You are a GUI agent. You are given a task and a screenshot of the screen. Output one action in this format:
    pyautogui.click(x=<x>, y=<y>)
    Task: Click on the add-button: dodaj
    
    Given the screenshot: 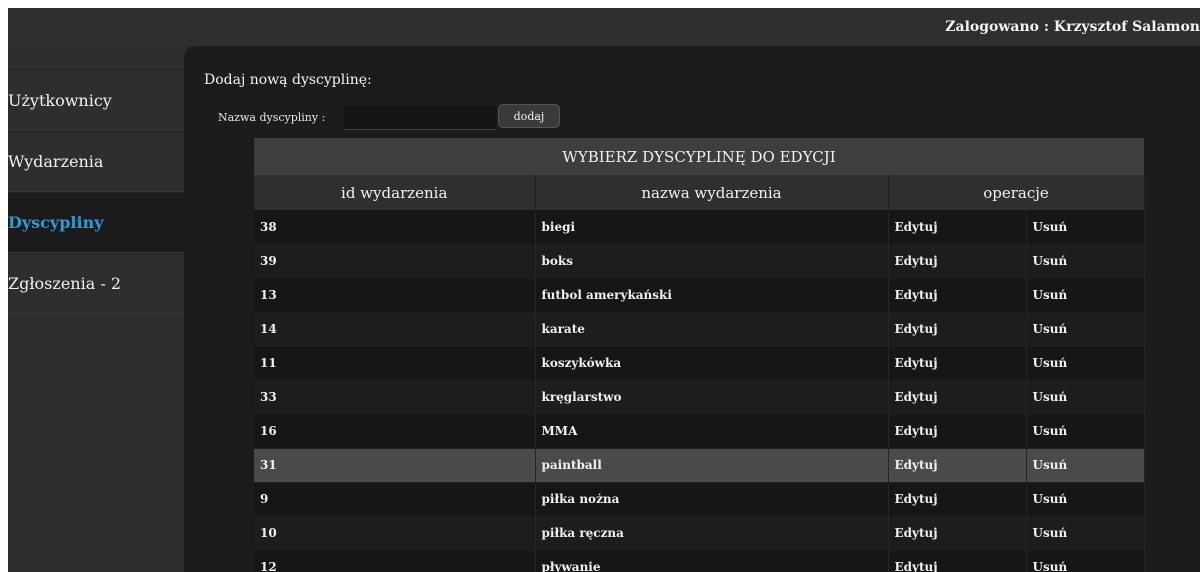 What is the action you would take?
    pyautogui.click(x=529, y=116)
    